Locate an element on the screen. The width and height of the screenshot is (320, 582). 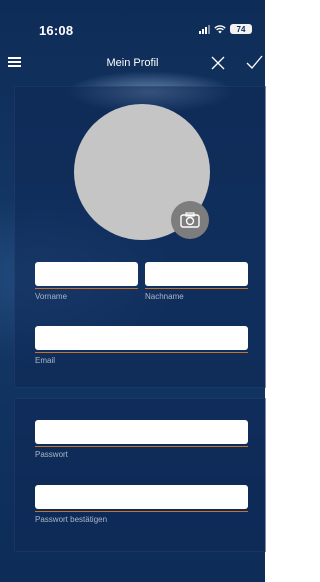
signal-icon is located at coordinates (204, 29).